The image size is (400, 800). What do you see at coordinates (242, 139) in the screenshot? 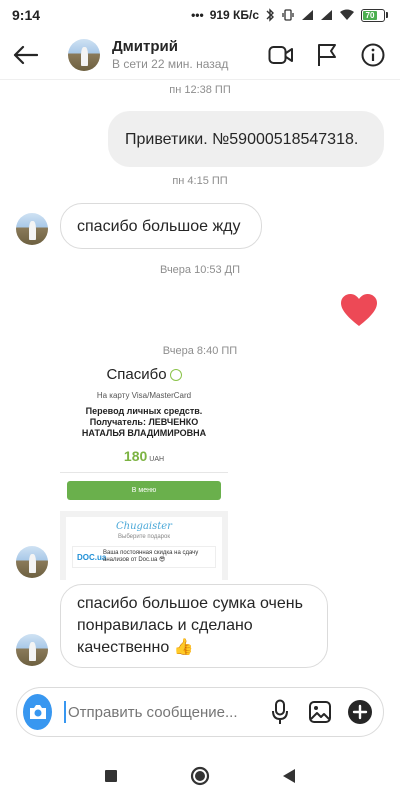
I see `message-text: Приветики. №59000518547318.` at bounding box center [242, 139].